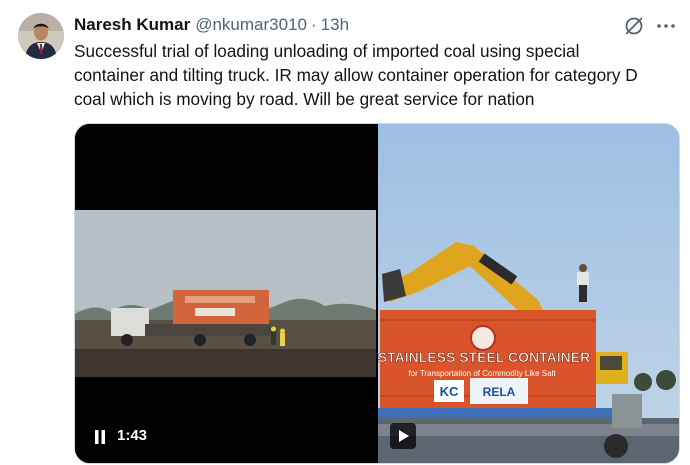  I want to click on more-icon, so click(666, 26).